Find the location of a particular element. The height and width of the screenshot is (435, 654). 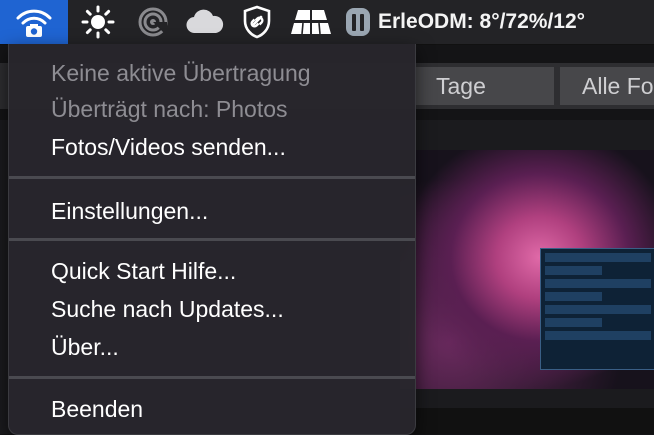

solar-status-item is located at coordinates (311, 22).